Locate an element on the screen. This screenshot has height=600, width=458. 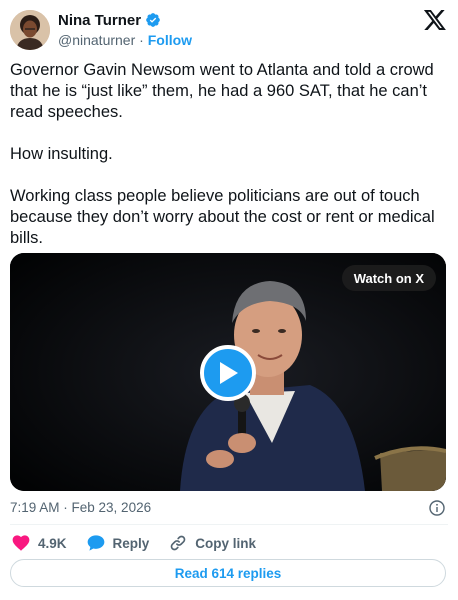
tweet-timestamp: 7:19 AM · Feb 23, 2026 is located at coordinates (80, 507).